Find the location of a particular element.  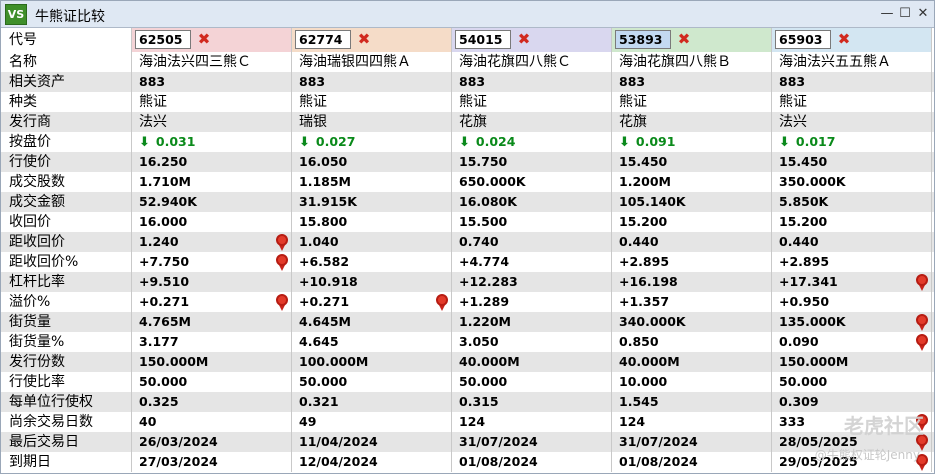

row-label: 街货量% is located at coordinates (66, 342).